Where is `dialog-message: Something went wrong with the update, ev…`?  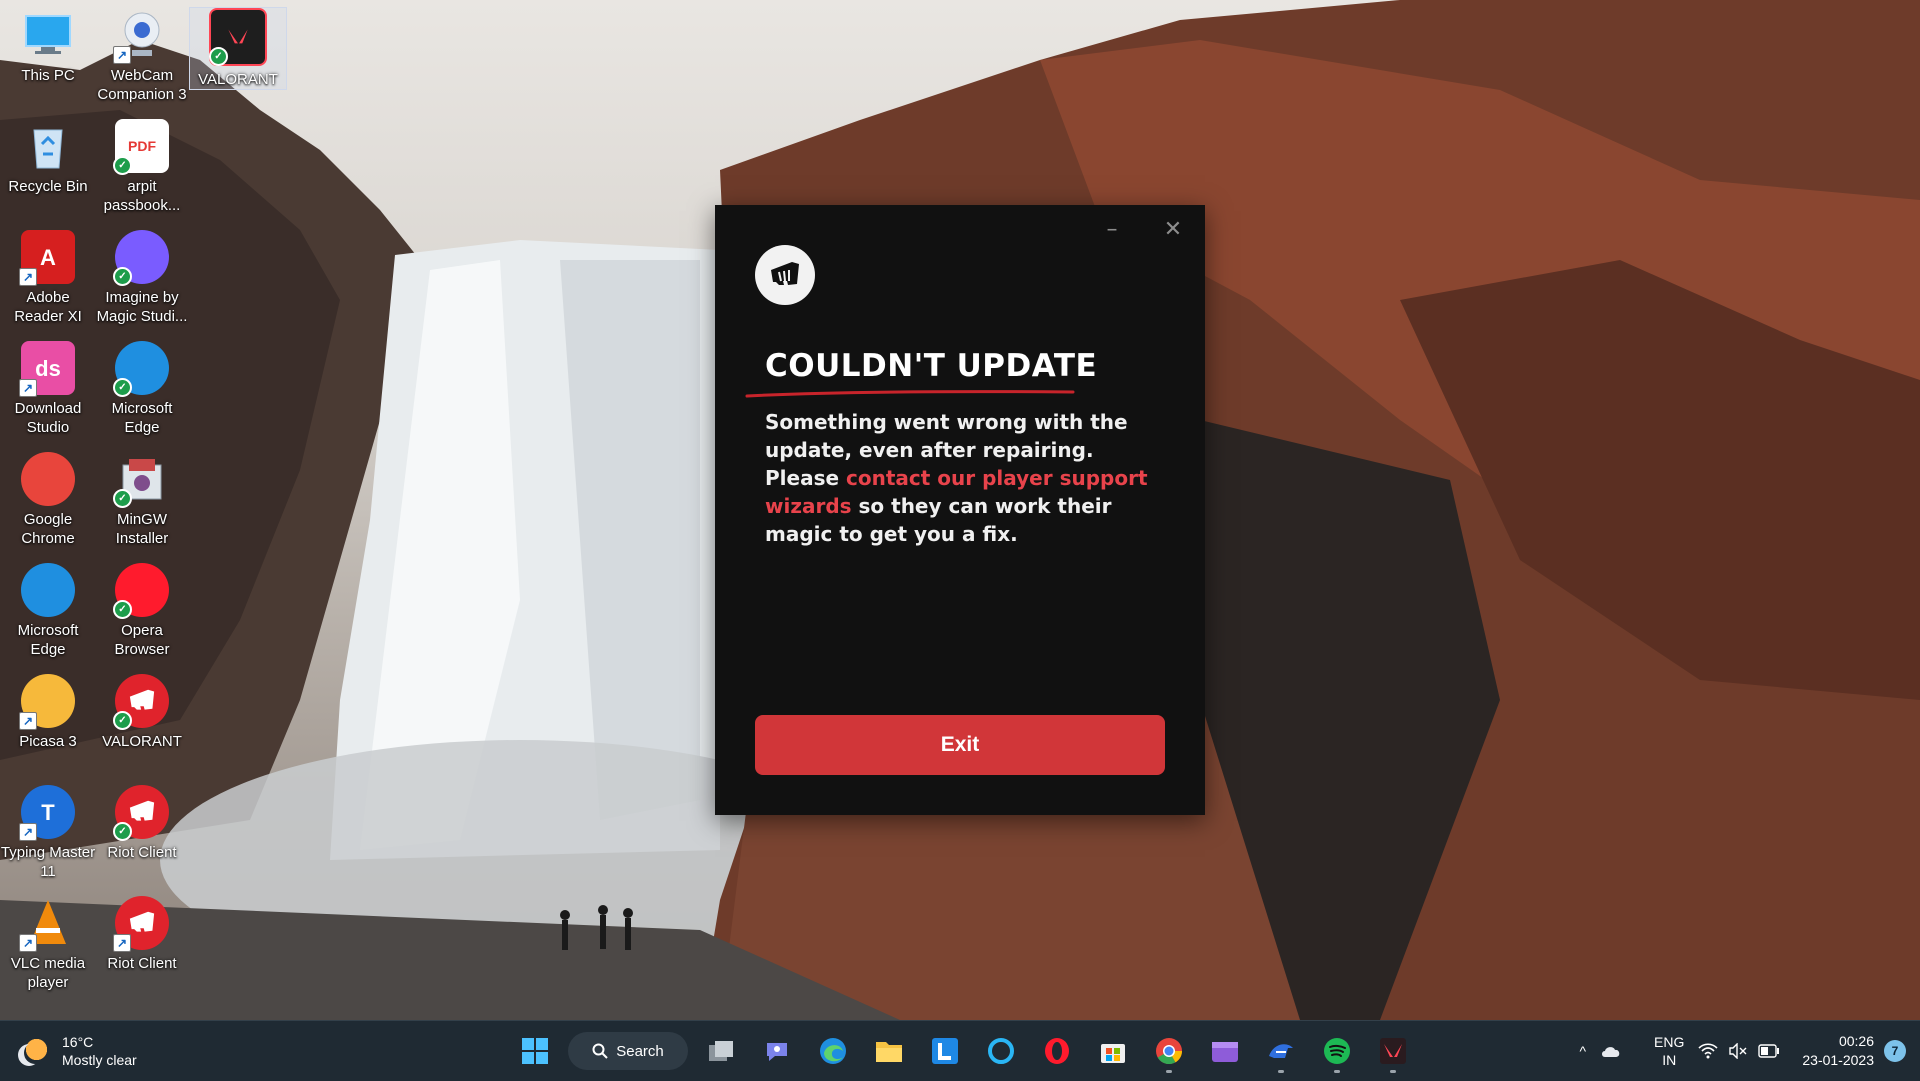
dialog-message: Something went wrong with the update, ev… is located at coordinates (960, 478).